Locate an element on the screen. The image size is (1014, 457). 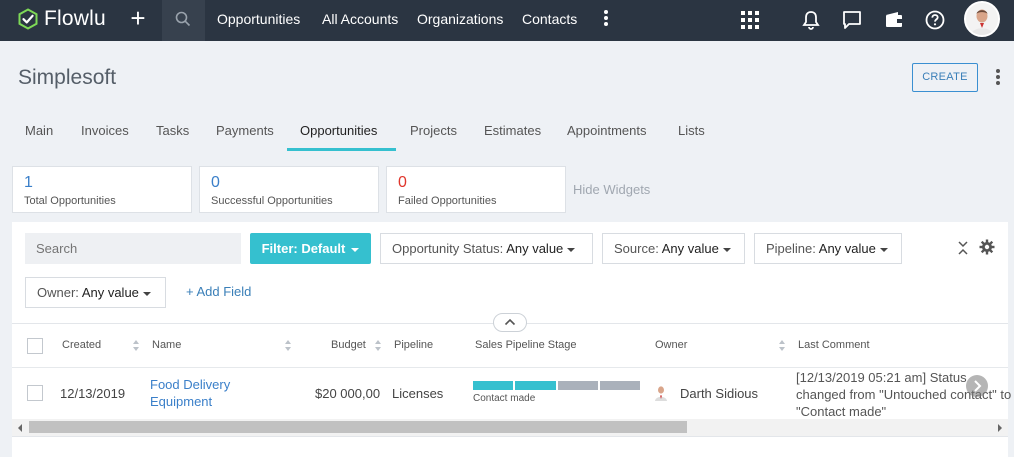
chevron-right-icon is located at coordinates (978, 386).